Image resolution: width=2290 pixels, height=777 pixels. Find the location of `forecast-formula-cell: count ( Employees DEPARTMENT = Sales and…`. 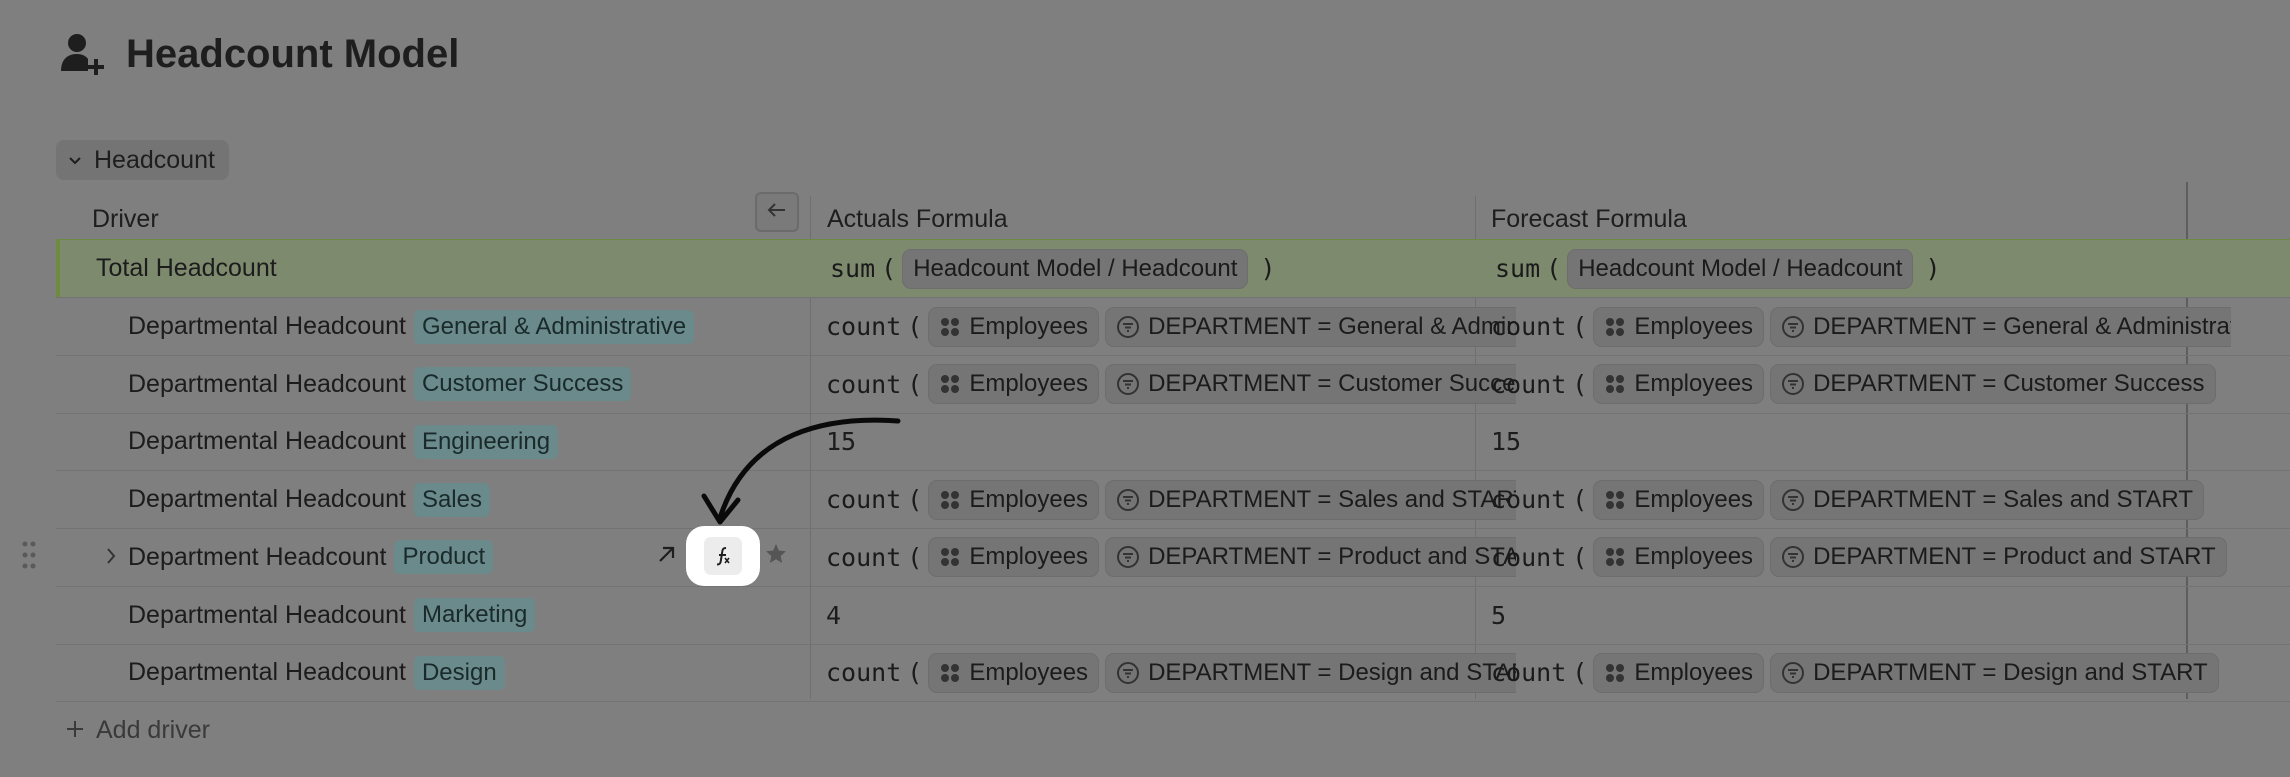

forecast-formula-cell: count ( Employees DEPARTMENT = Sales and… is located at coordinates (1861, 499).